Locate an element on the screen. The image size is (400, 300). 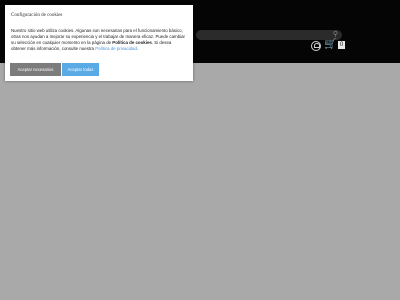
accept-all-button: Aceptar todas is located at coordinates (80, 69).